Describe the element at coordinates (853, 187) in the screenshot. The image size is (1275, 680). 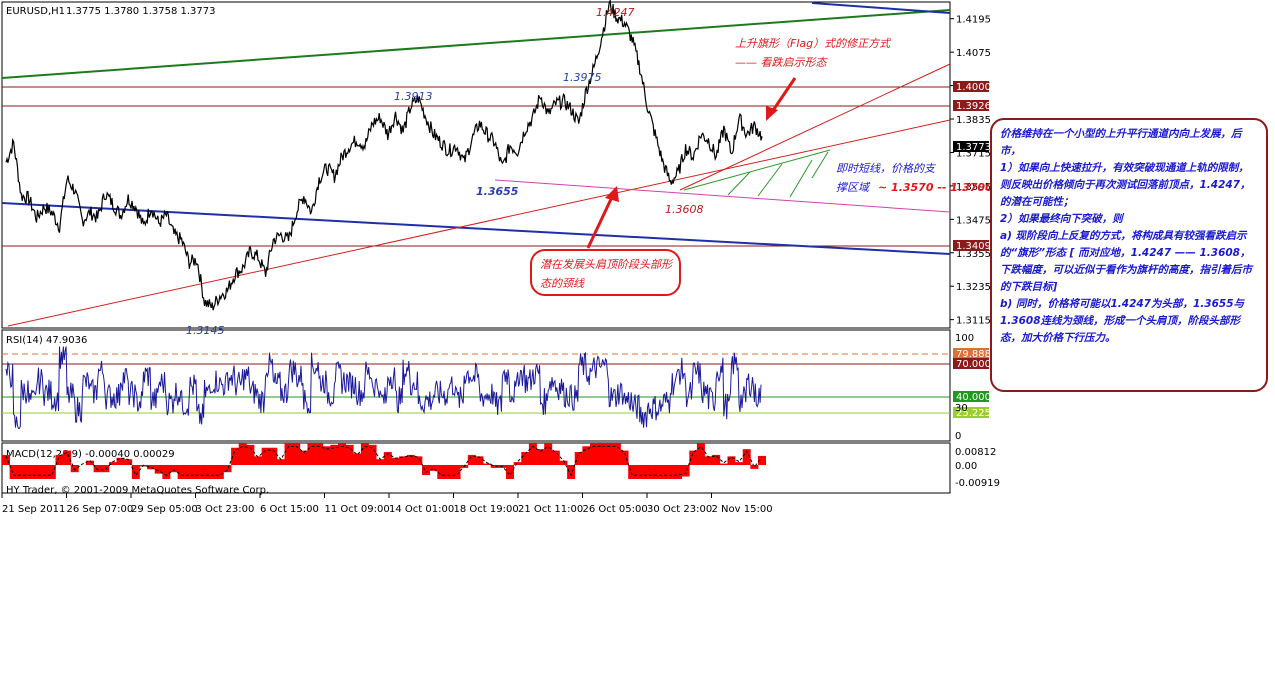
I see `support-text-2: 撑区域` at that location.